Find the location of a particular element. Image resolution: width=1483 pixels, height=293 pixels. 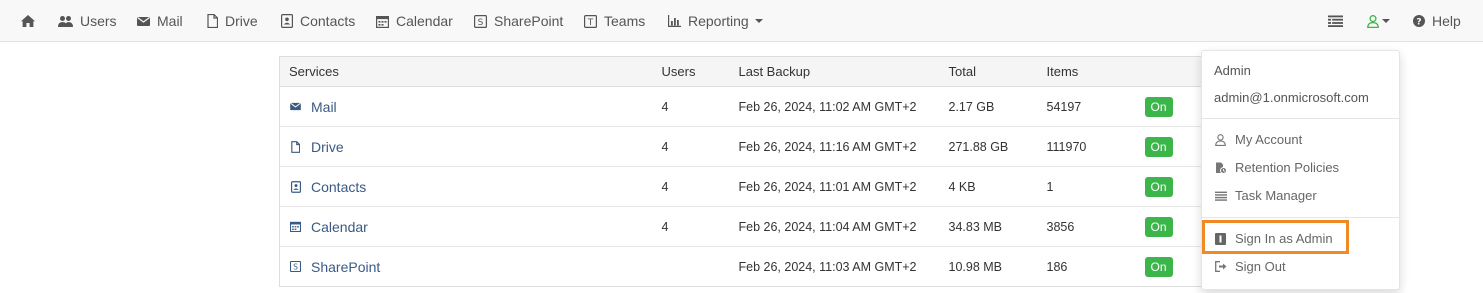

items-count: 3856 is located at coordinates (1086, 226).